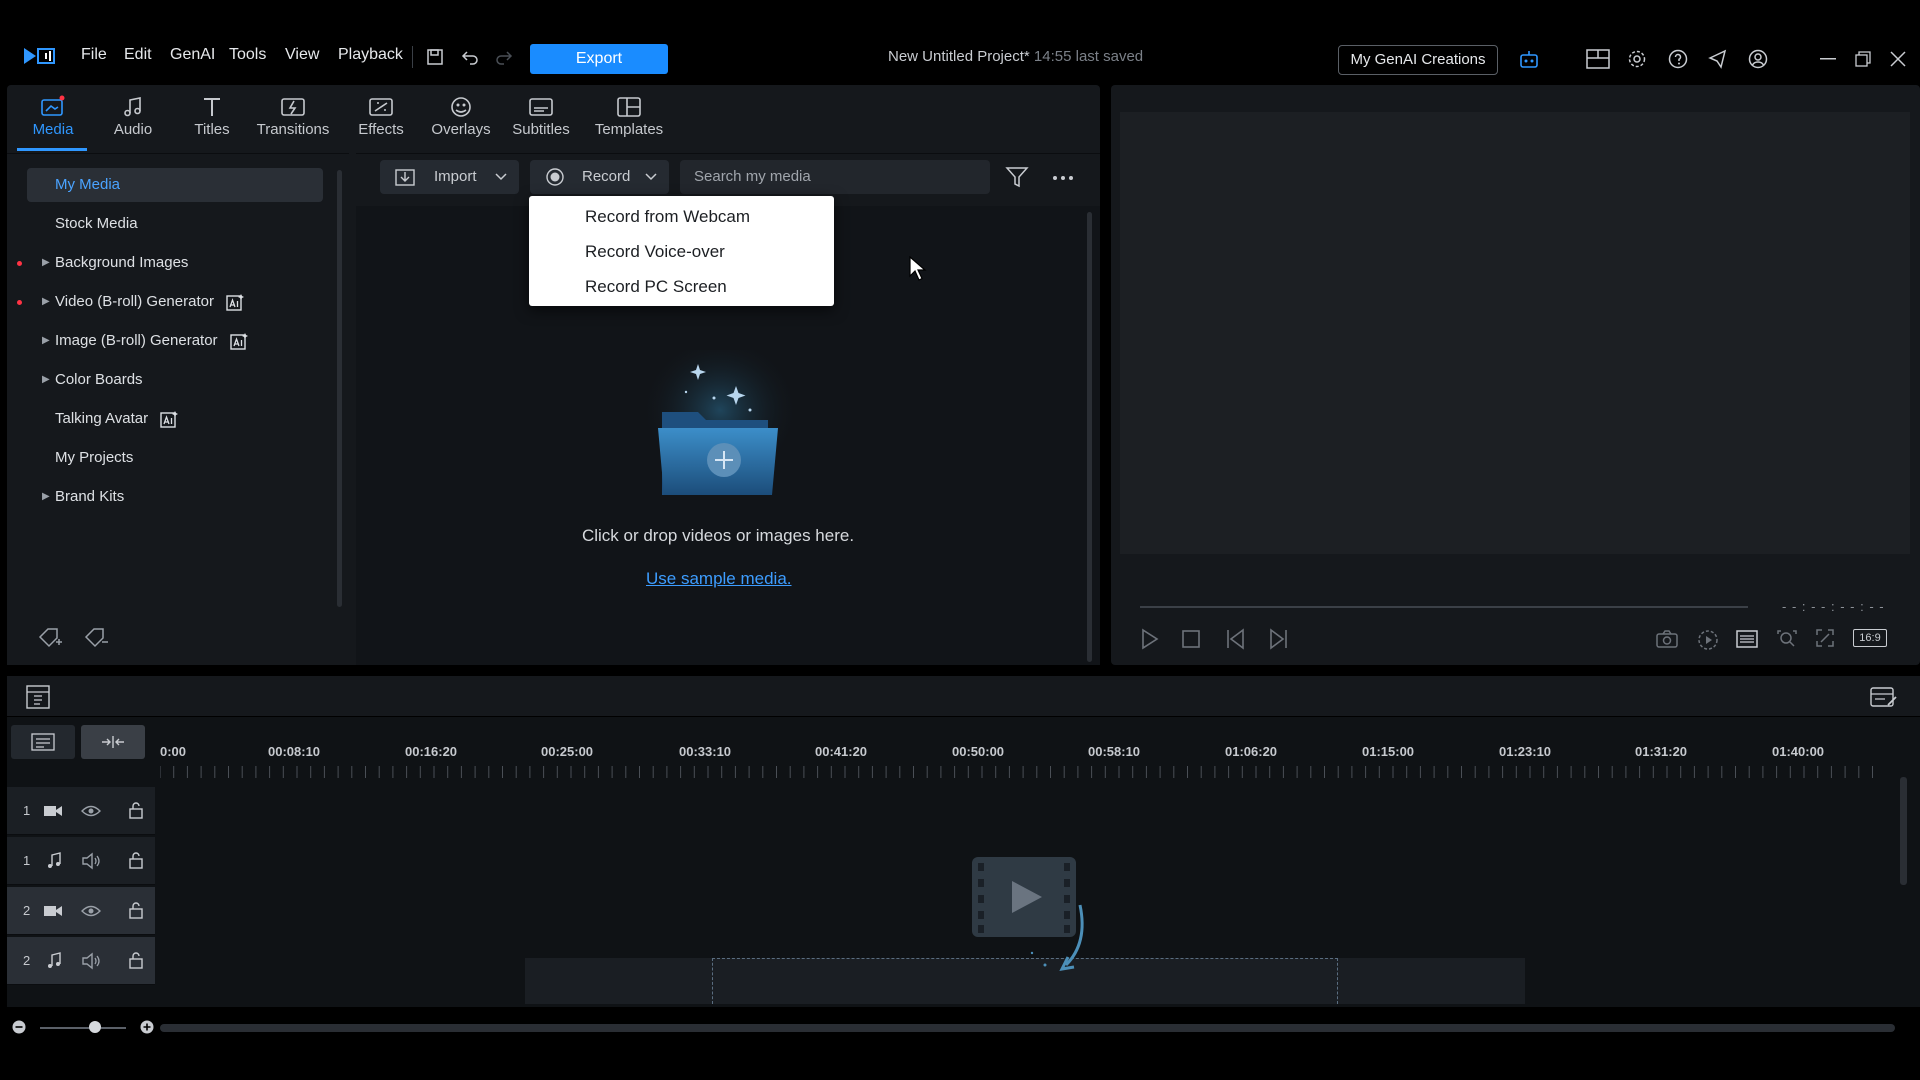  What do you see at coordinates (172, 341) in the screenshot?
I see `sidebar-item-image-generator: ▶ Image (B-roll) Generator` at bounding box center [172, 341].